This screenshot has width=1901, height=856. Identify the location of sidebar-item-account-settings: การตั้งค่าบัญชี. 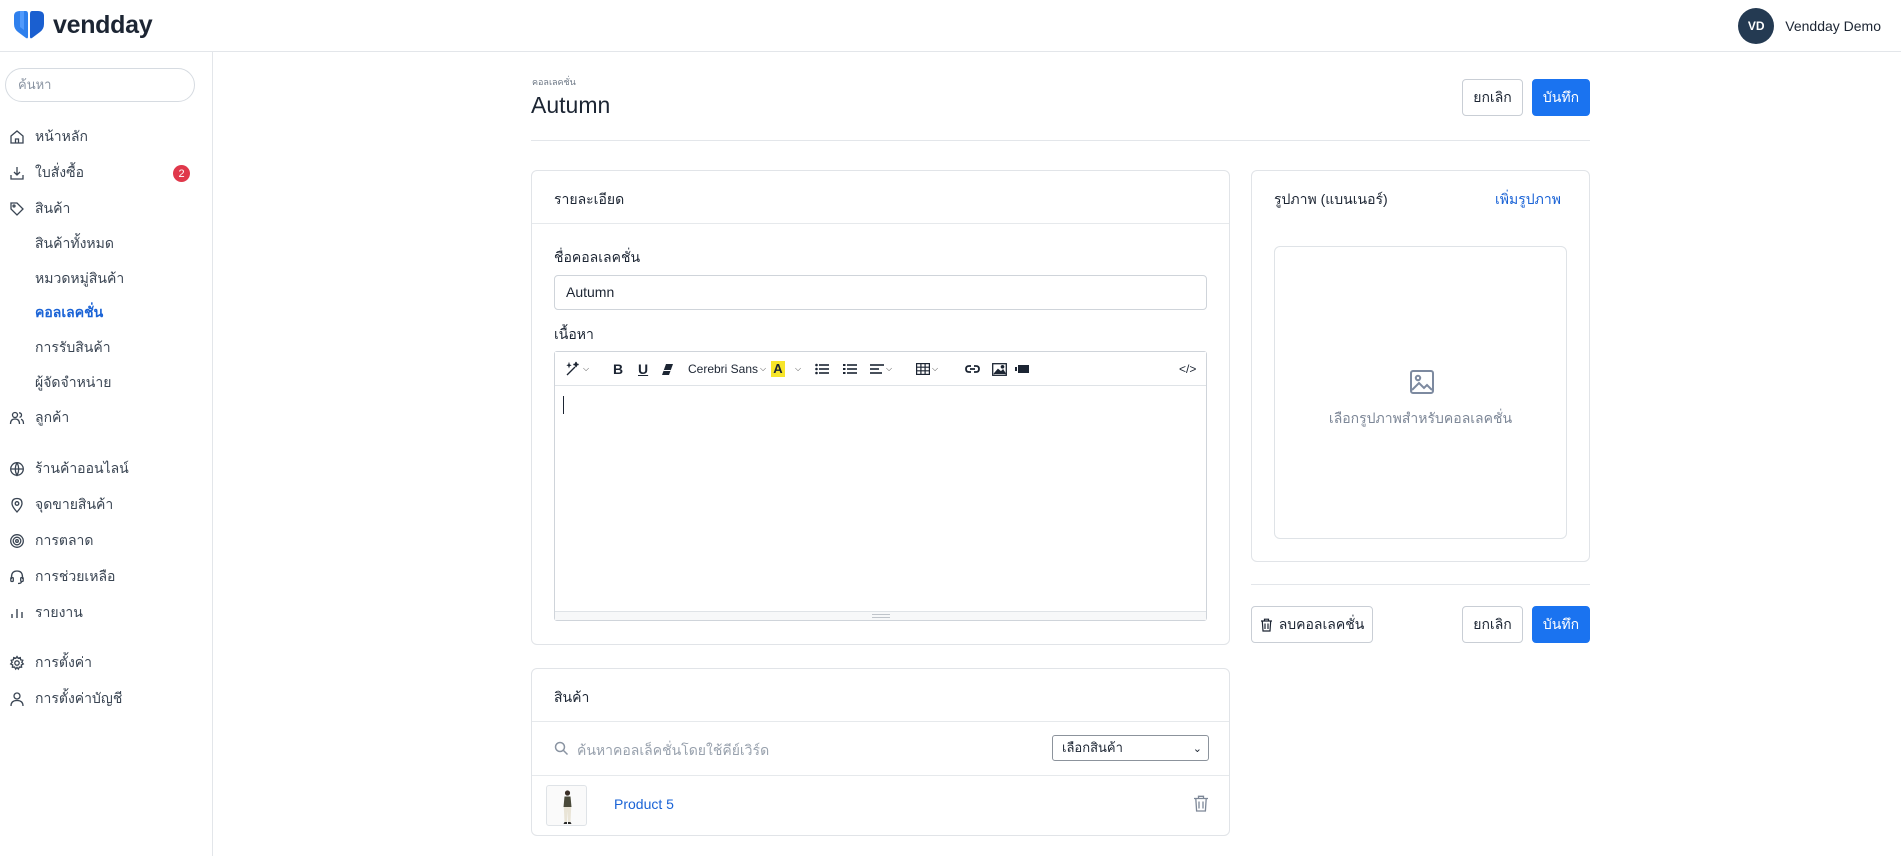
(106, 699).